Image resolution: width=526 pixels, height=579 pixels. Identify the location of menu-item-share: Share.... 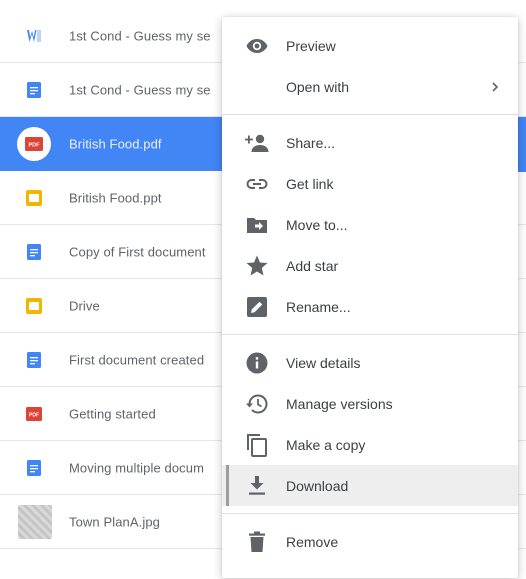
(370, 142).